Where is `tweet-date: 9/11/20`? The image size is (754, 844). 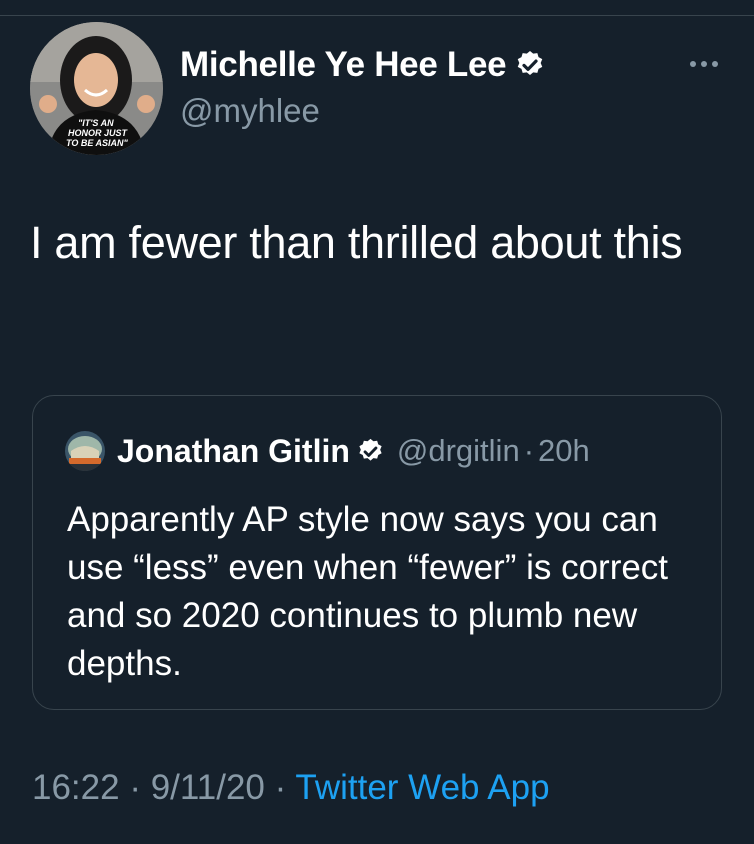 tweet-date: 9/11/20 is located at coordinates (207, 787).